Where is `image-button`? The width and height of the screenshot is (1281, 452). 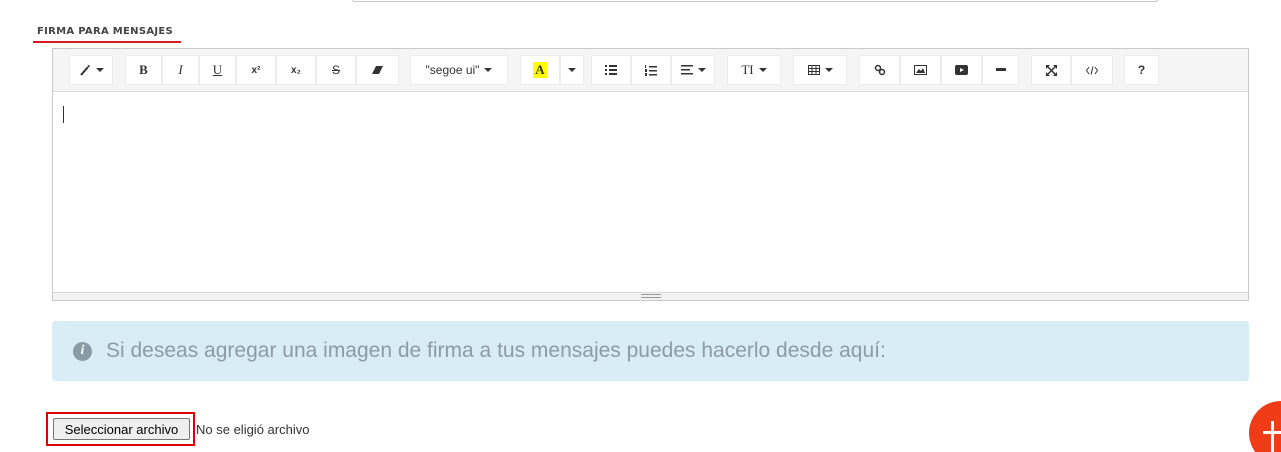 image-button is located at coordinates (920, 70).